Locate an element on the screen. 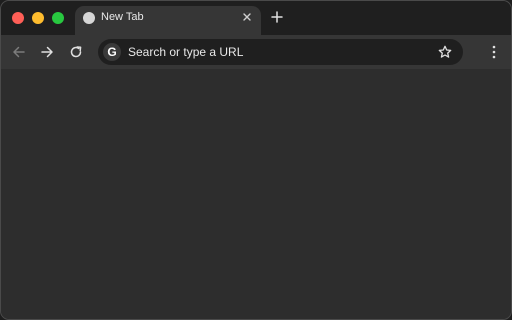 This screenshot has height=320, width=512. tab-new-tab: New Tab is located at coordinates (168, 20).